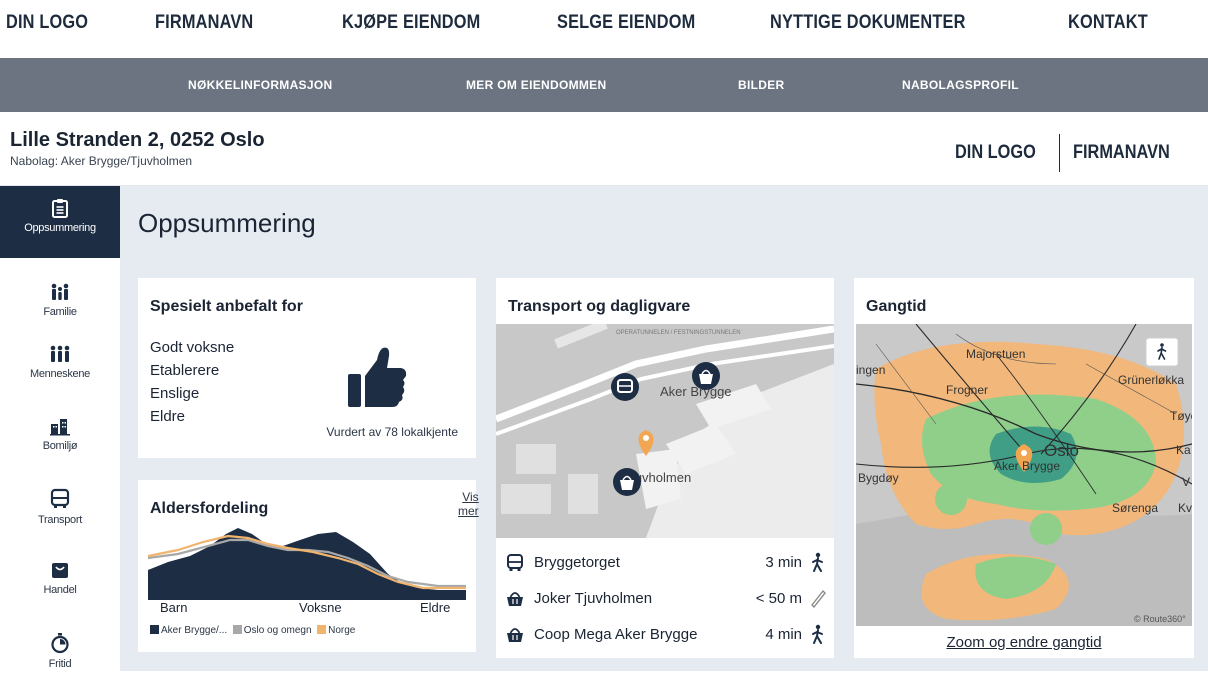 The image size is (1208, 692). I want to click on walk-mode-button, so click(1162, 352).